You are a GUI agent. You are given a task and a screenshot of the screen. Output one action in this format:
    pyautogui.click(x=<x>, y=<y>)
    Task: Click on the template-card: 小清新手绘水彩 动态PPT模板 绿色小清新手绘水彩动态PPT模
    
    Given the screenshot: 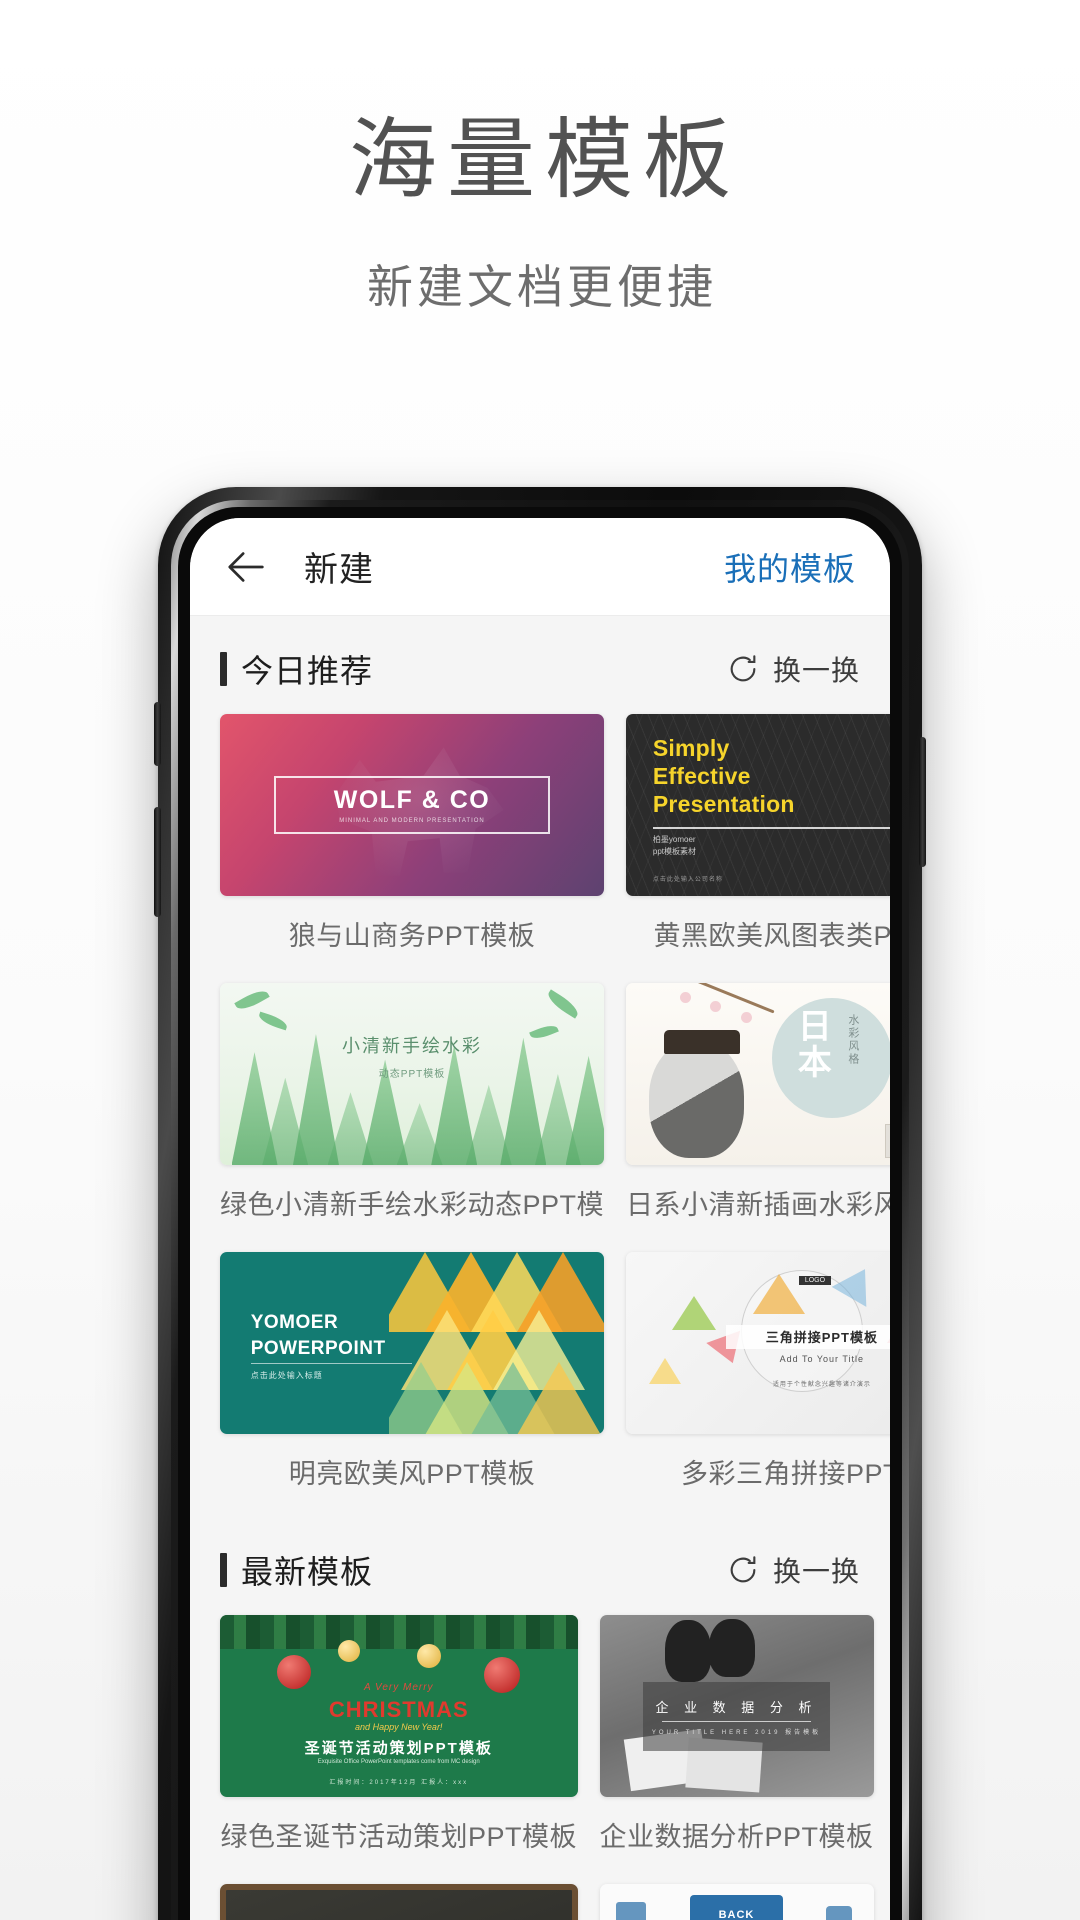 What is the action you would take?
    pyautogui.click(x=412, y=1110)
    